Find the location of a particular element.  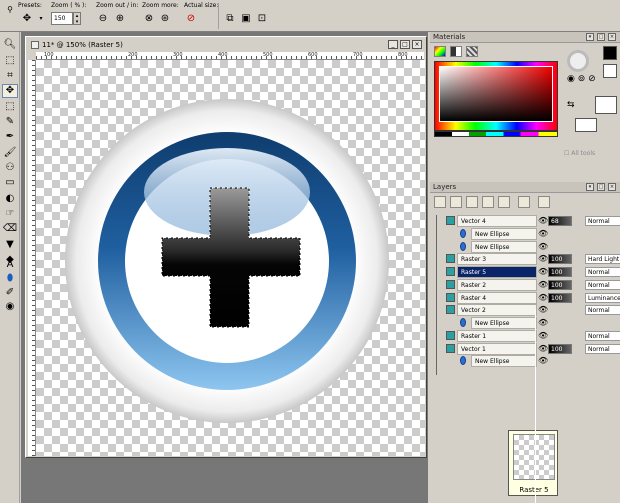

layer-name: Raster 2 is located at coordinates (497, 284).